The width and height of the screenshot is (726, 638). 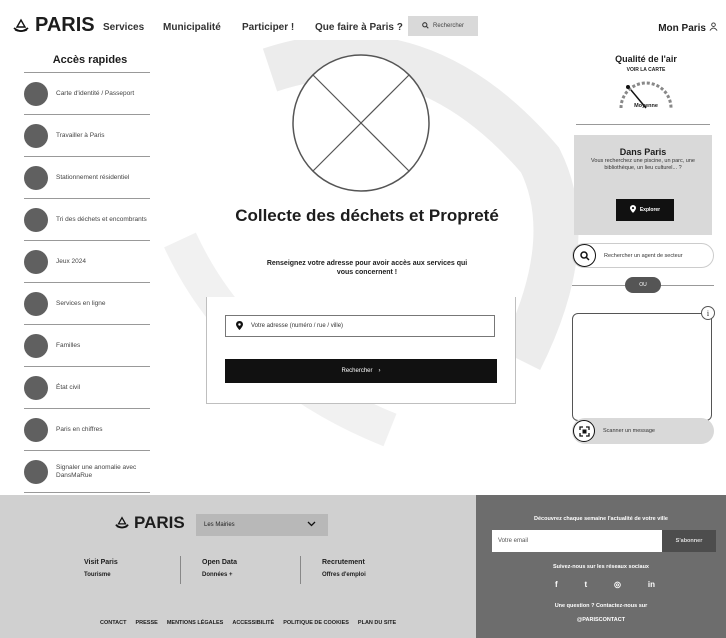 I want to click on quick-access-label: Paris en chiffres, so click(x=79, y=429).